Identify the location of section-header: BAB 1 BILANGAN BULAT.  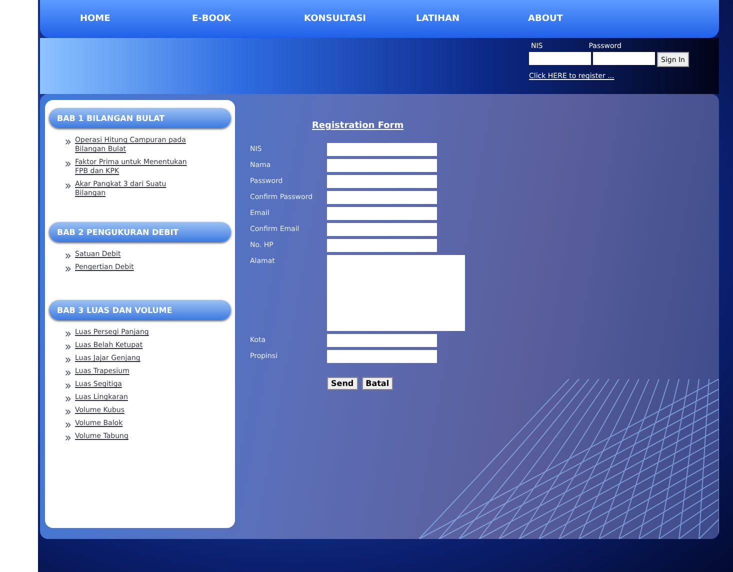
(140, 118).